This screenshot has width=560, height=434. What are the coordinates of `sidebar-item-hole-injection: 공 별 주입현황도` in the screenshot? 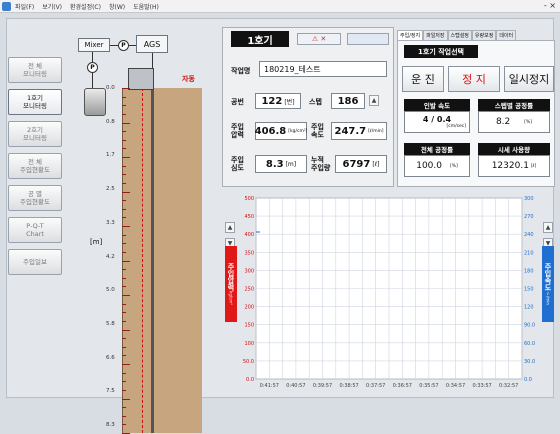 It's located at (35, 198).